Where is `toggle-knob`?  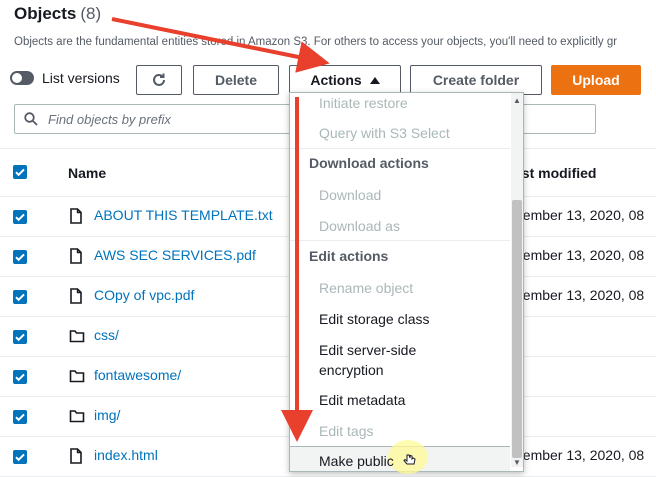 toggle-knob is located at coordinates (17, 78).